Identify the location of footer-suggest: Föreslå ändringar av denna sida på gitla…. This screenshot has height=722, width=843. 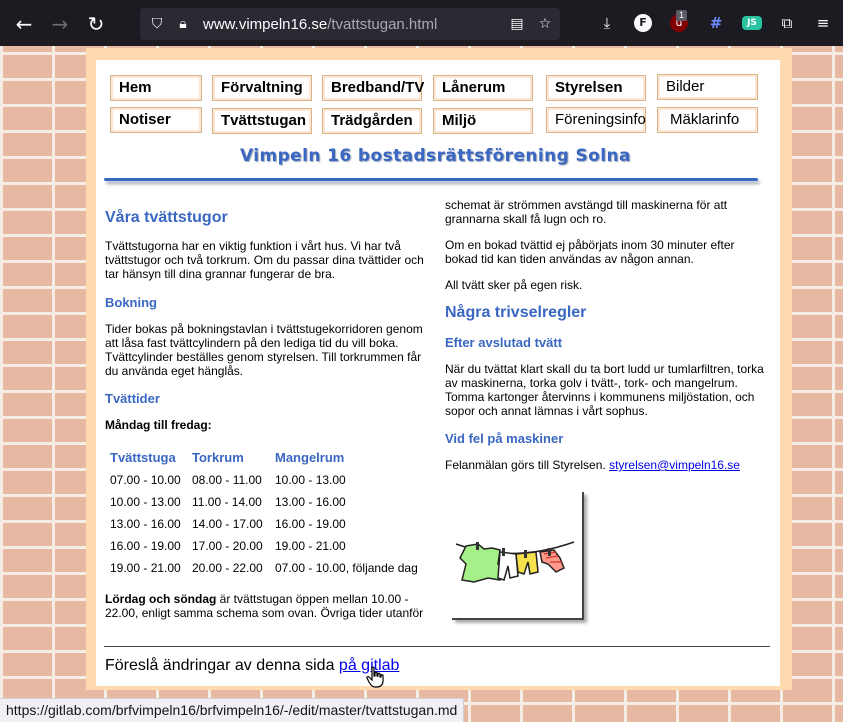
(252, 666).